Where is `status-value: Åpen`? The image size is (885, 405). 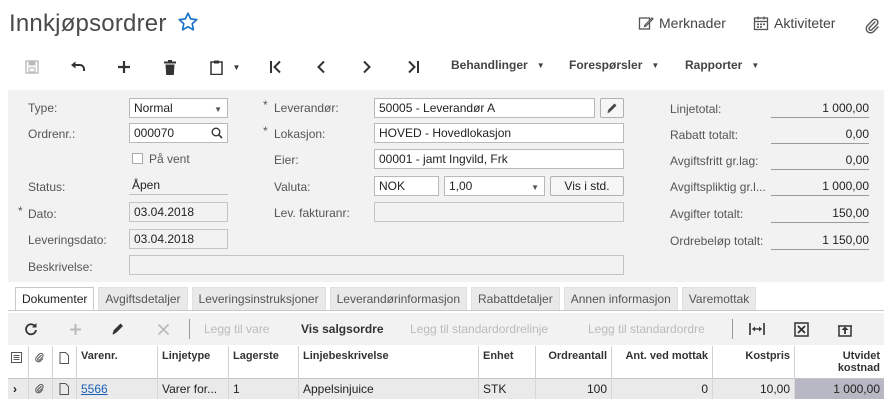
status-value: Åpen is located at coordinates (178, 185).